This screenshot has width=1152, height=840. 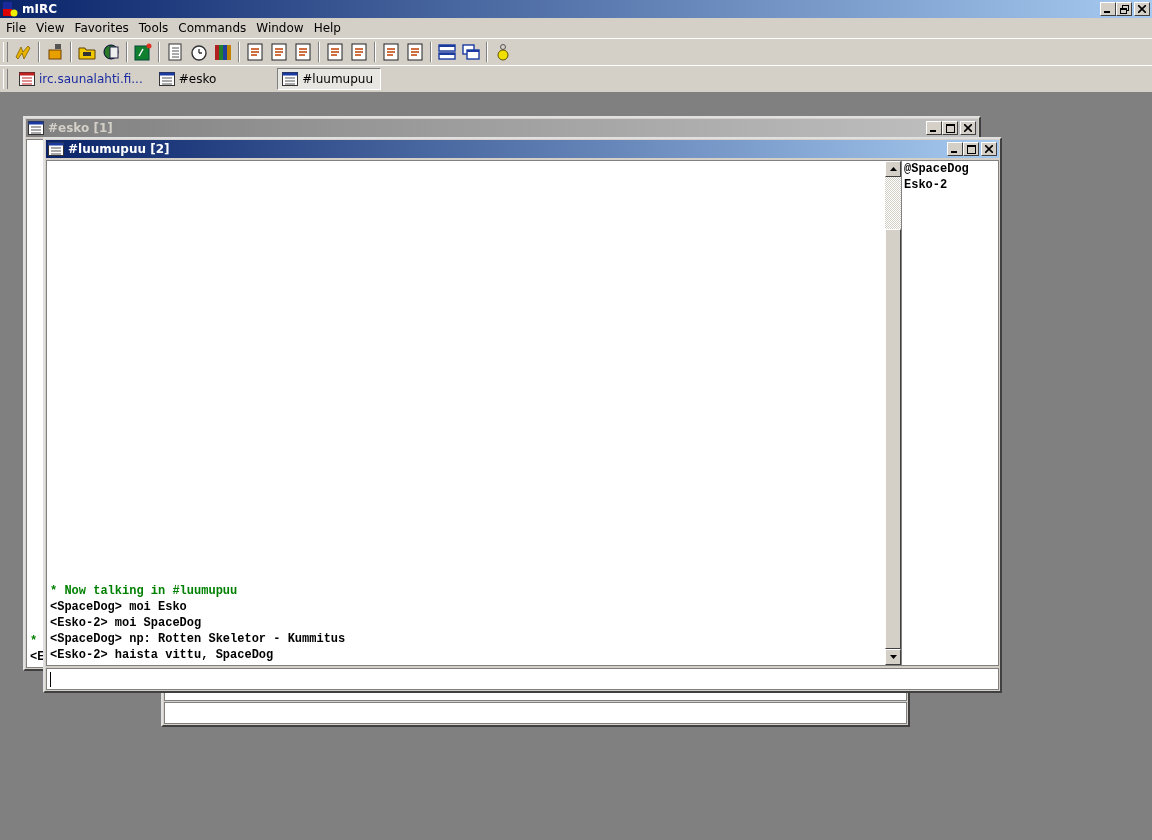 I want to click on nick-item: Esko-2, so click(x=926, y=185).